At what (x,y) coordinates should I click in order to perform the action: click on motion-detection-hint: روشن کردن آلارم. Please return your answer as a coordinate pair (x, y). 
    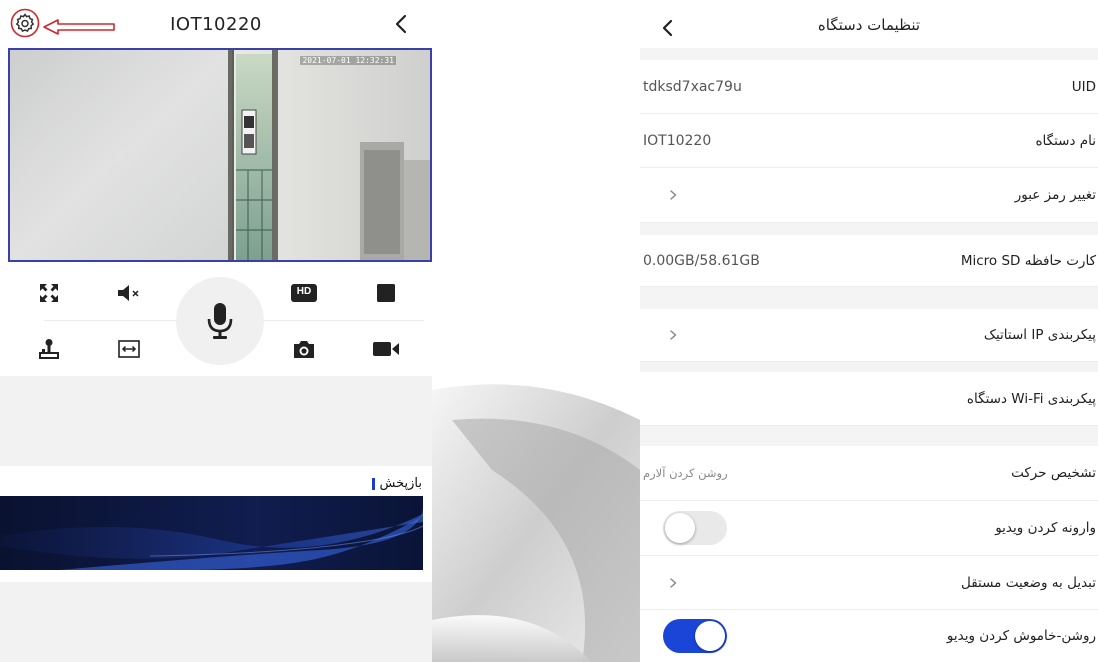
    Looking at the image, I should click on (685, 473).